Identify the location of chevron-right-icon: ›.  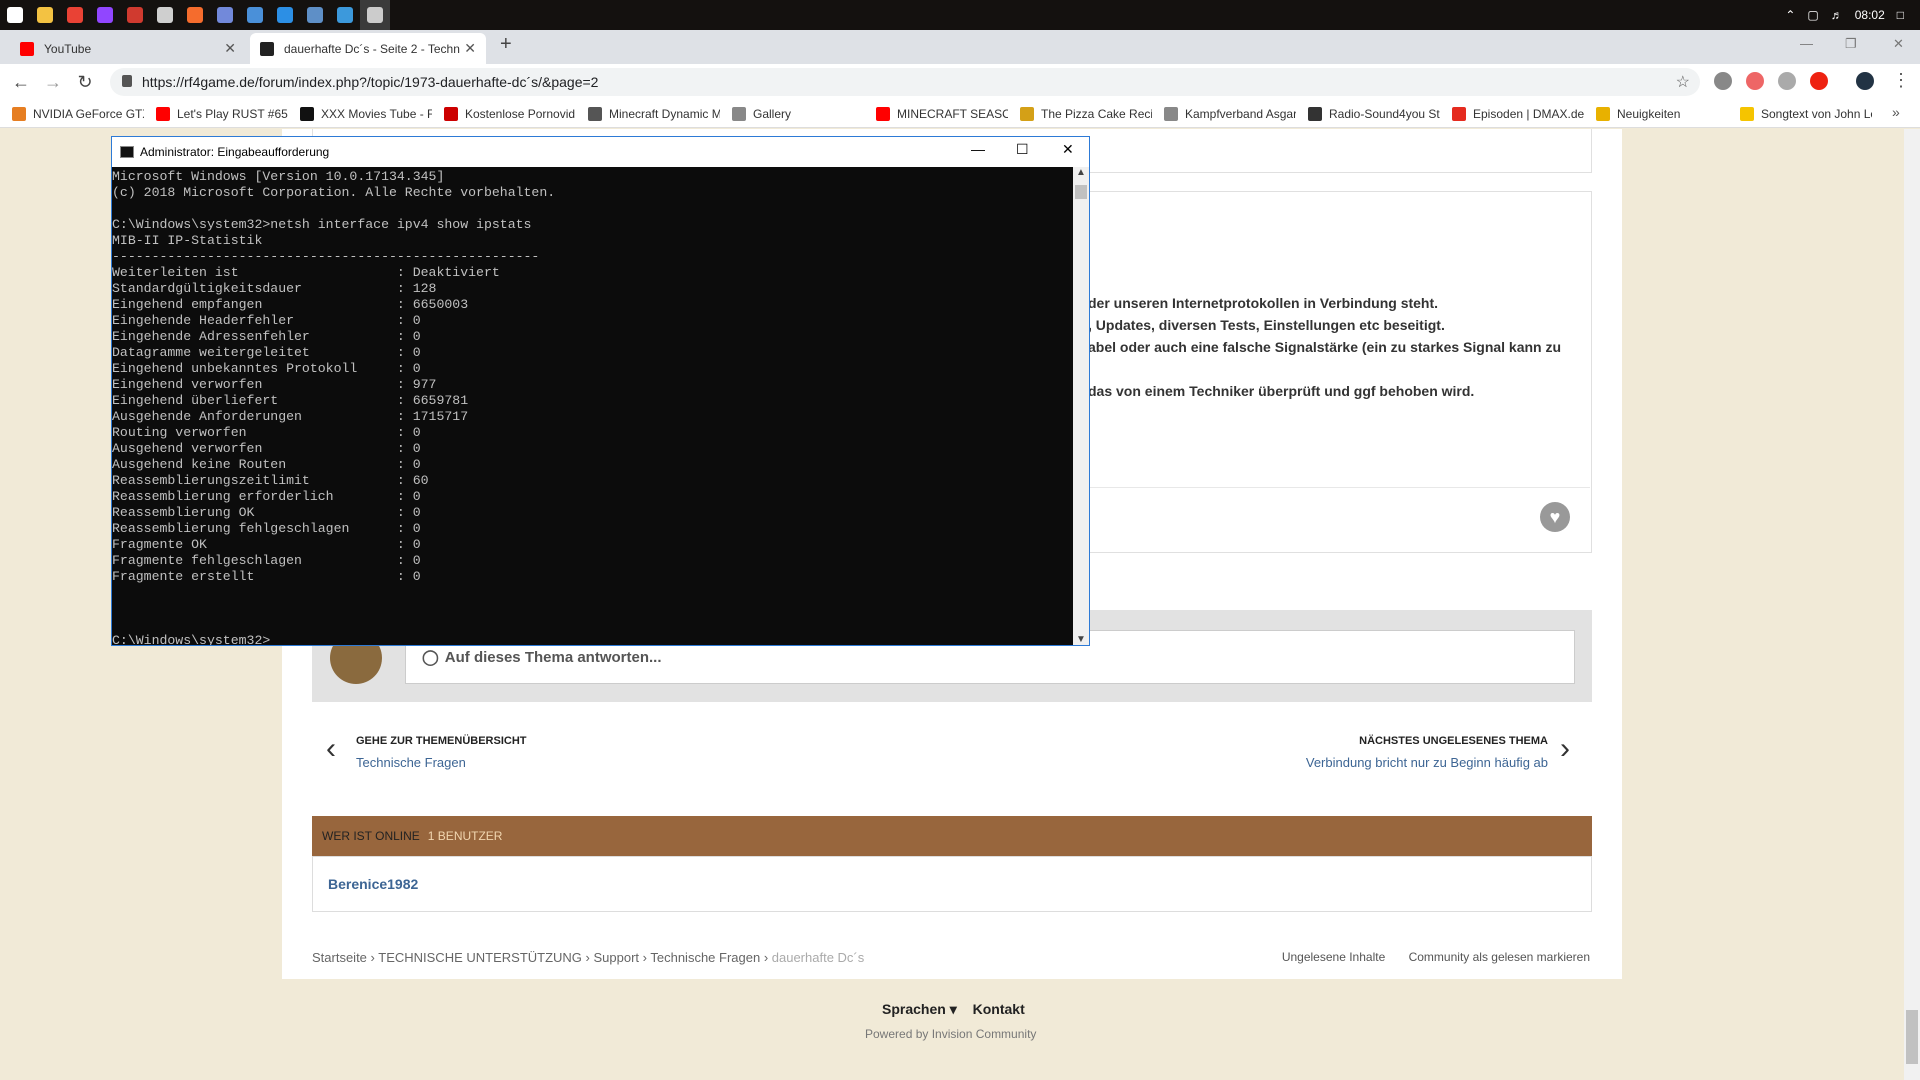
(1565, 749).